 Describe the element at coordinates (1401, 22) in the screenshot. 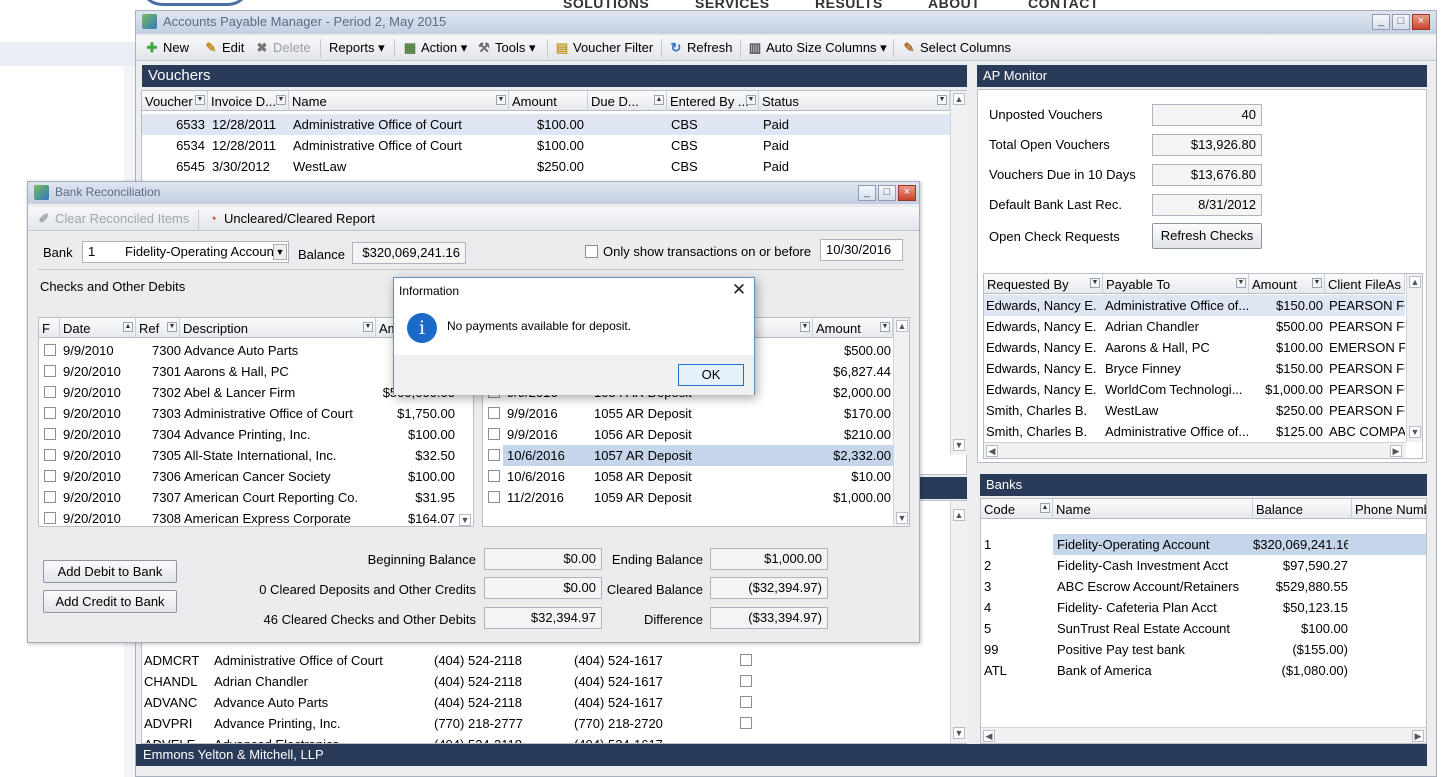

I see `maximize-button: □` at that location.